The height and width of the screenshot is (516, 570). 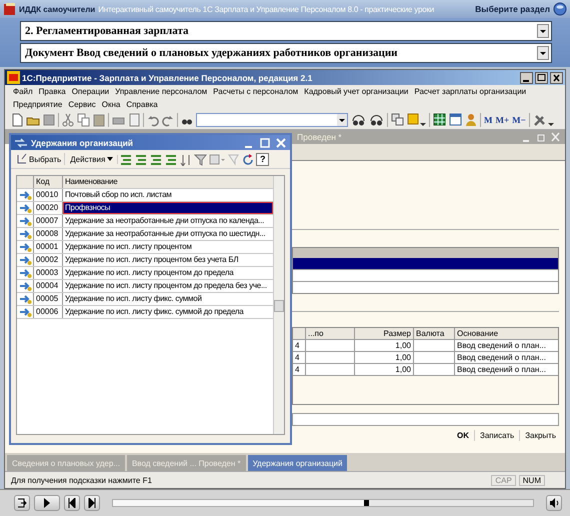 I want to click on calendar-icon, so click(x=455, y=120).